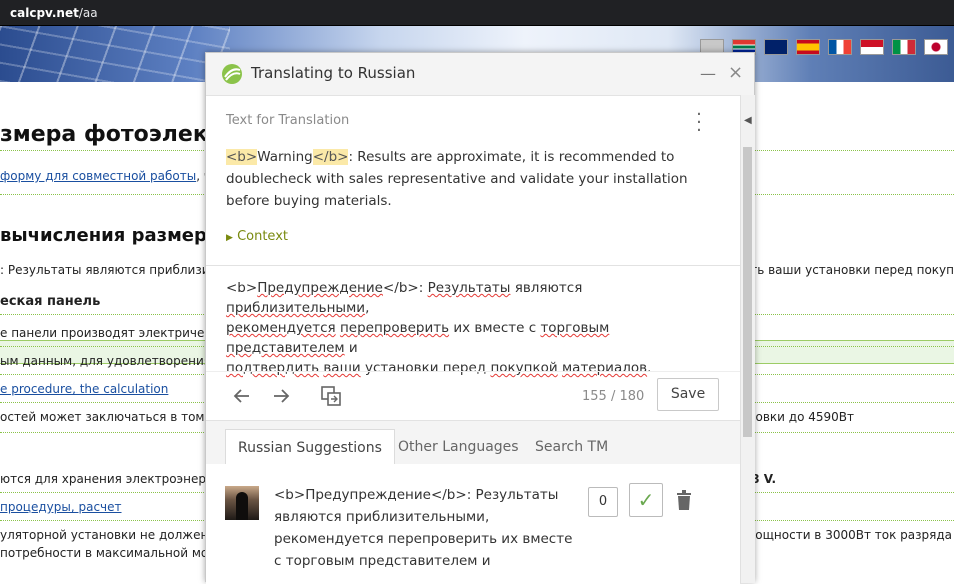 The height and width of the screenshot is (584, 954). Describe the element at coordinates (242, 157) in the screenshot. I see `tag-open: <b>` at that location.